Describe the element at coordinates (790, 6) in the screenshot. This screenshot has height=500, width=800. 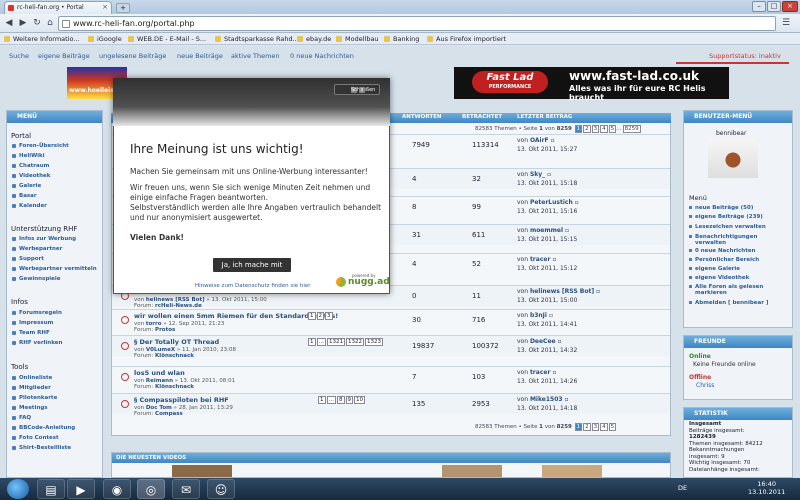
I see `window-close-button: ×` at that location.